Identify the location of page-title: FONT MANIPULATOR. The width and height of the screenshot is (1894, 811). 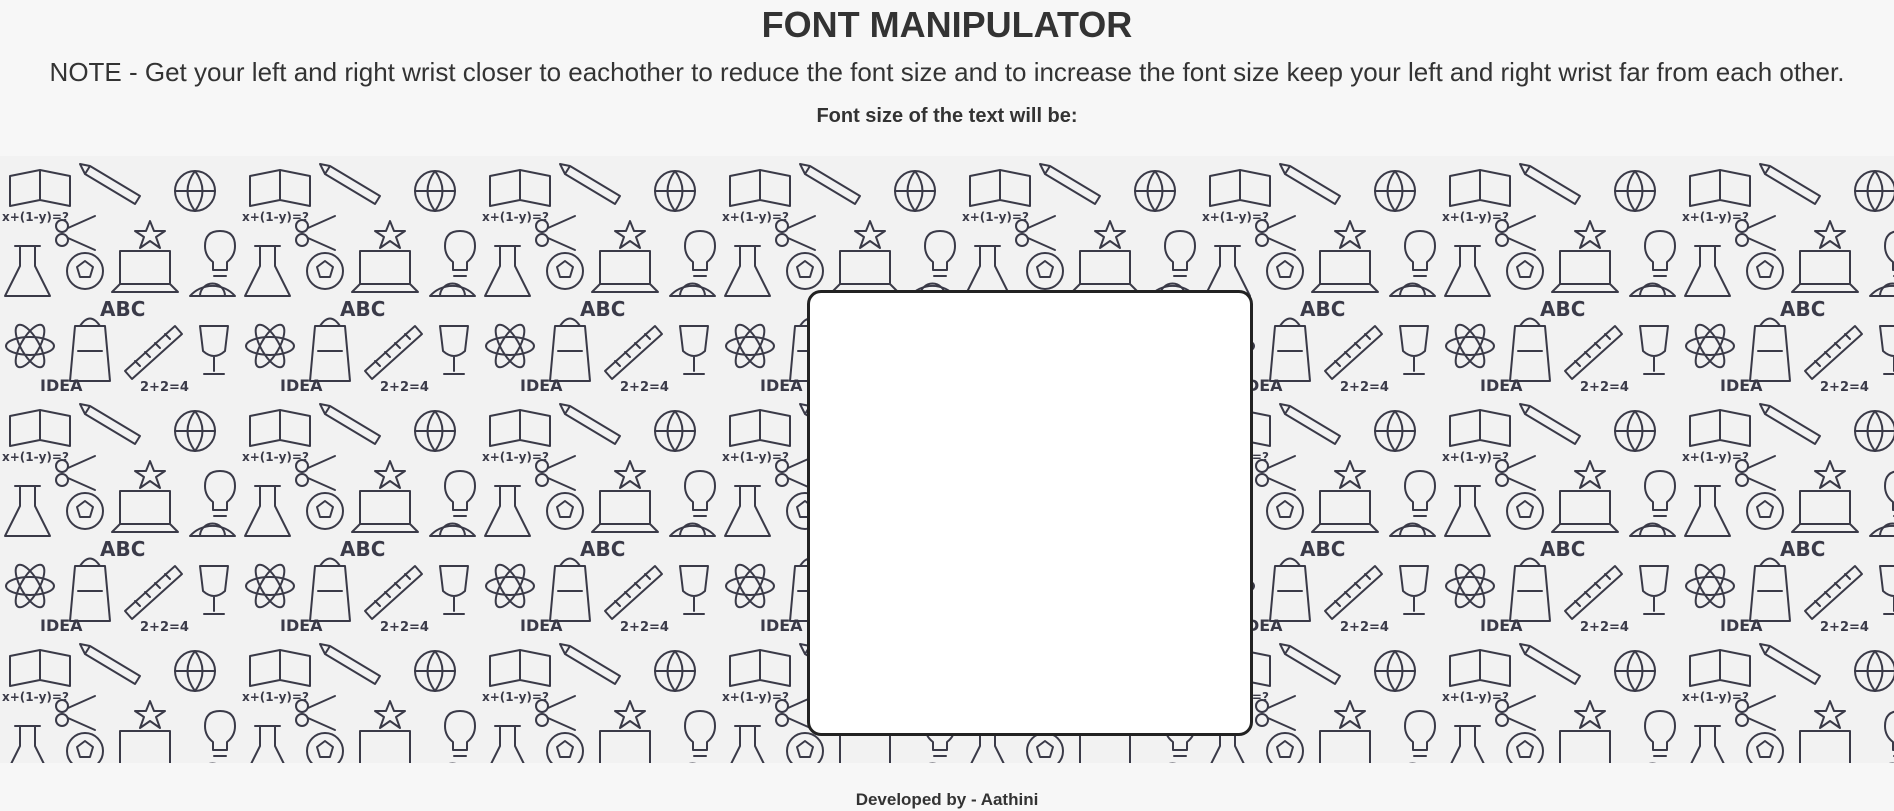
(947, 24).